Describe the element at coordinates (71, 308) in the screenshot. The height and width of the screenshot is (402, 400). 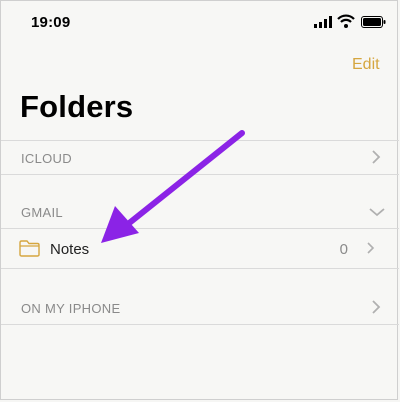
I see `section-label: ON MY IPHONE` at that location.